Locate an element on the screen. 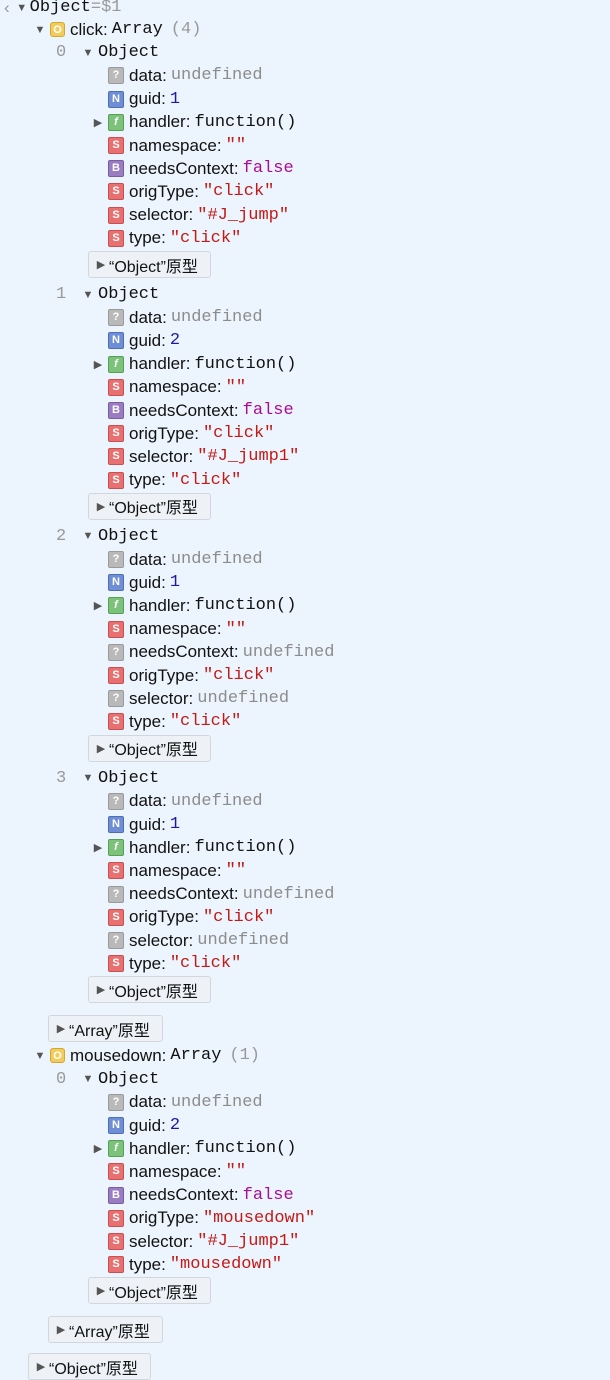 The height and width of the screenshot is (1380, 610). root-object-equals: = is located at coordinates (96, 8).